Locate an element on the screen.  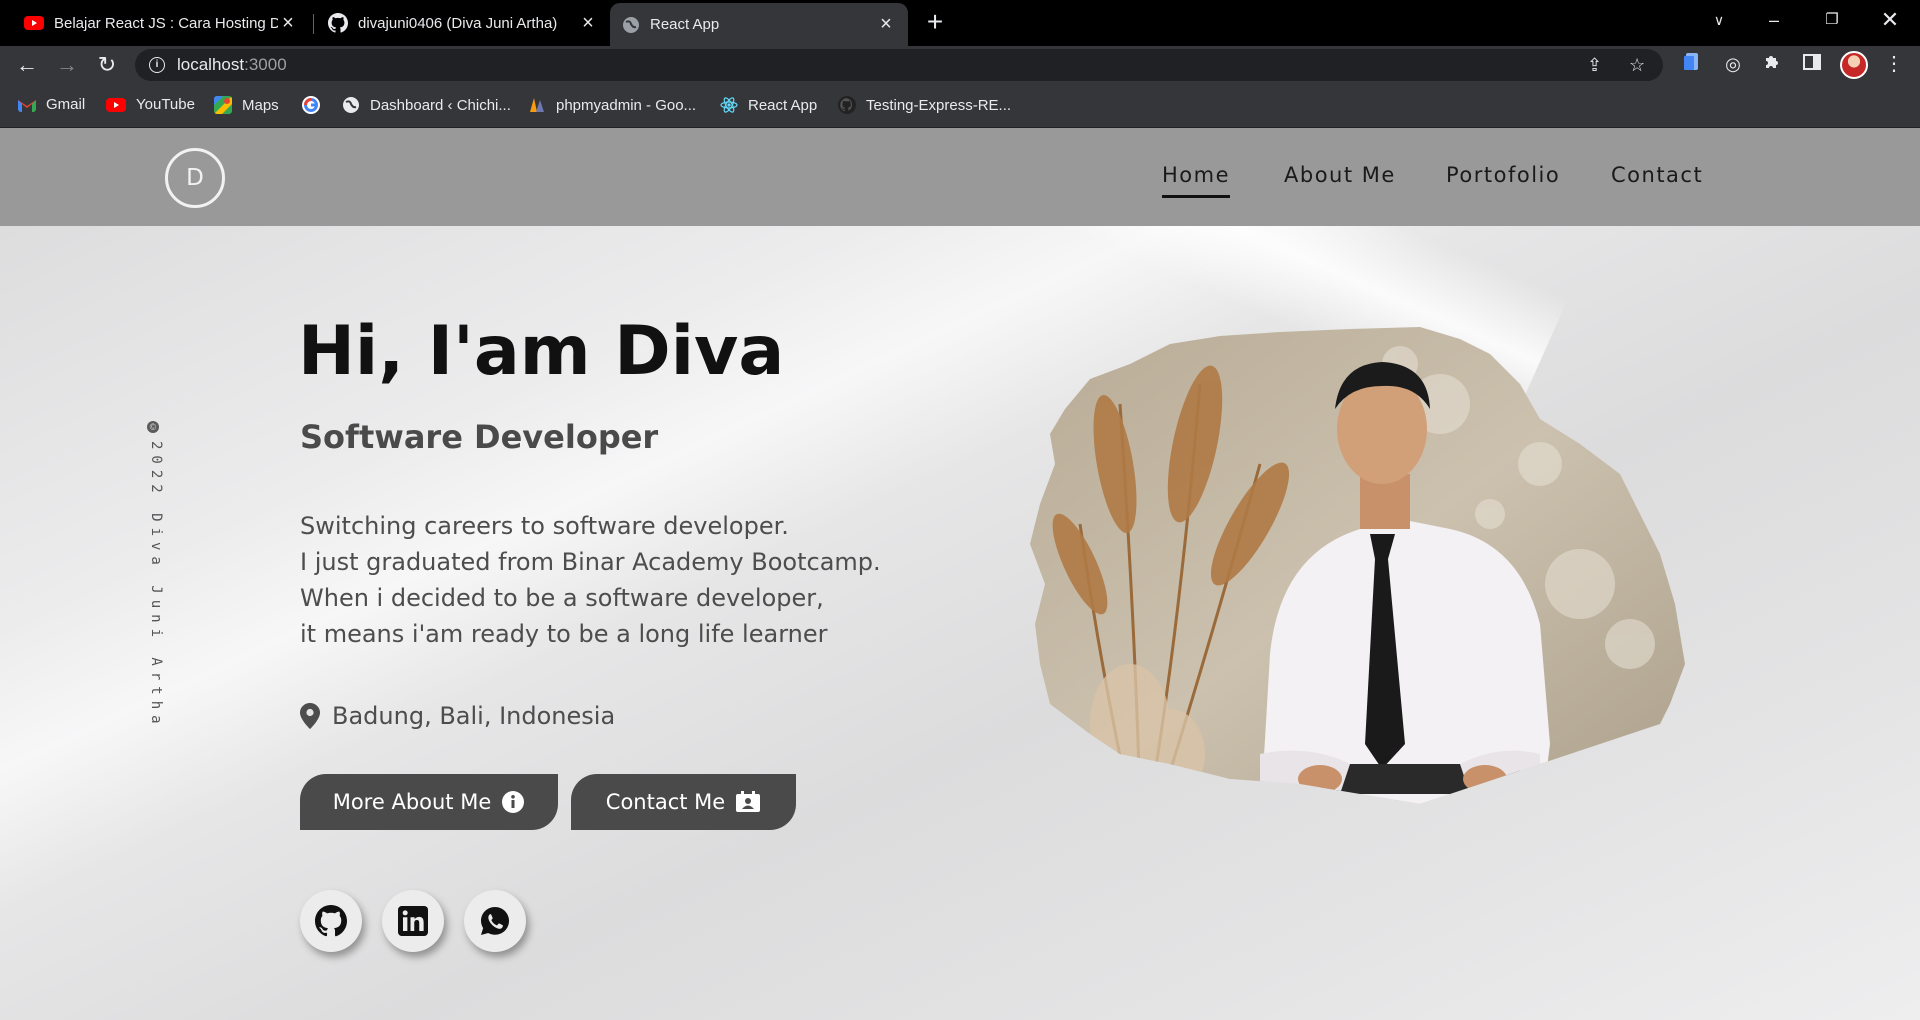
browser-toolbar: ← → ↻ i localhost:3000 ⇪ ☆ ◎ ⋮ is located at coordinates (960, 65).